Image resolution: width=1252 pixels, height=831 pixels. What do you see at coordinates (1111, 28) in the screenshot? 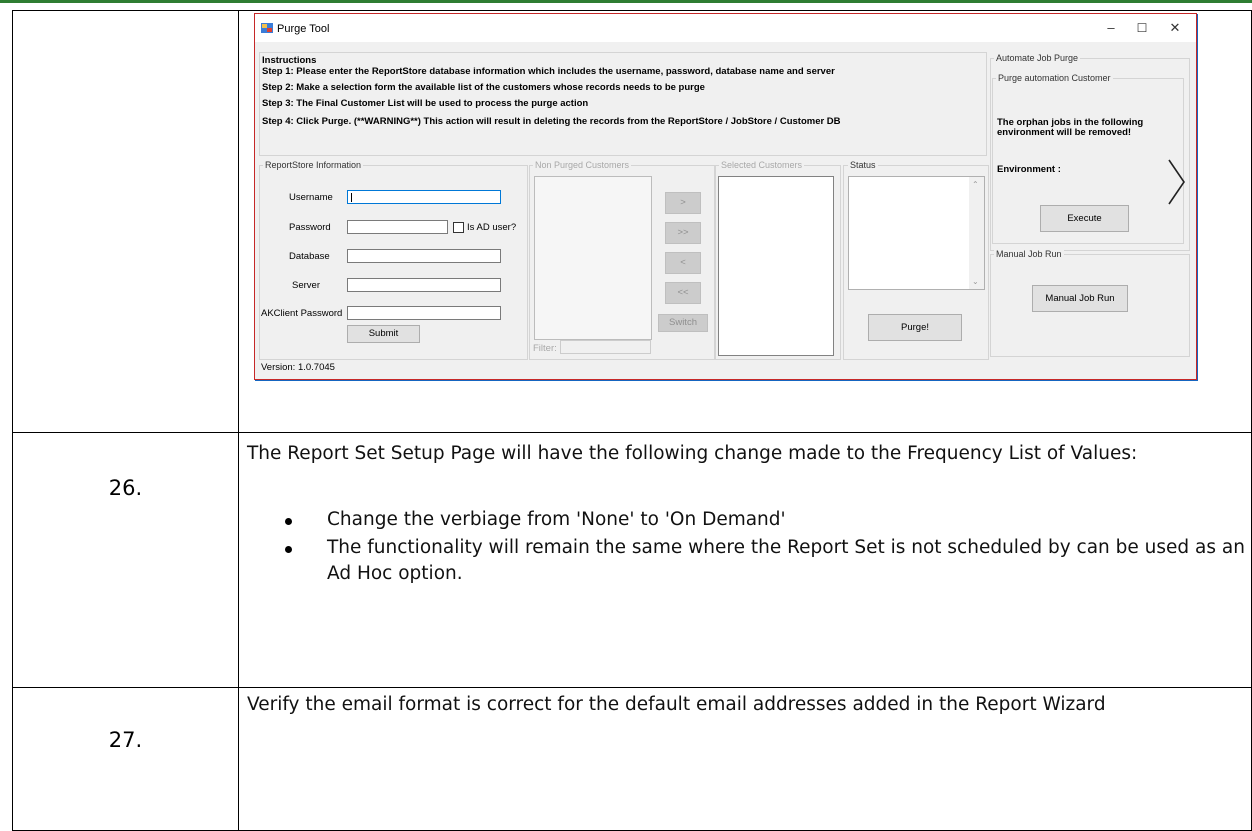
I see `minimize-button: –` at bounding box center [1111, 28].